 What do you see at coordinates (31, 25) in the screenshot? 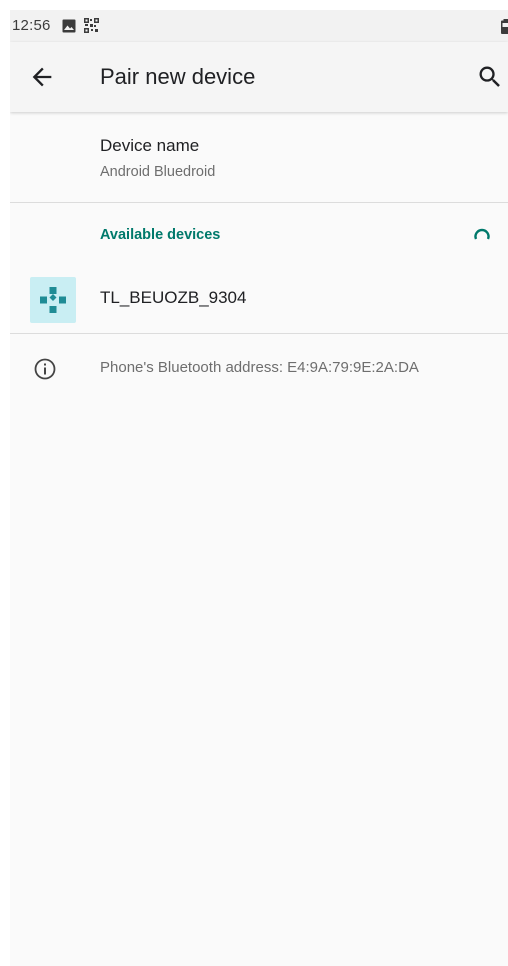
I see `status-time: 12:56` at bounding box center [31, 25].